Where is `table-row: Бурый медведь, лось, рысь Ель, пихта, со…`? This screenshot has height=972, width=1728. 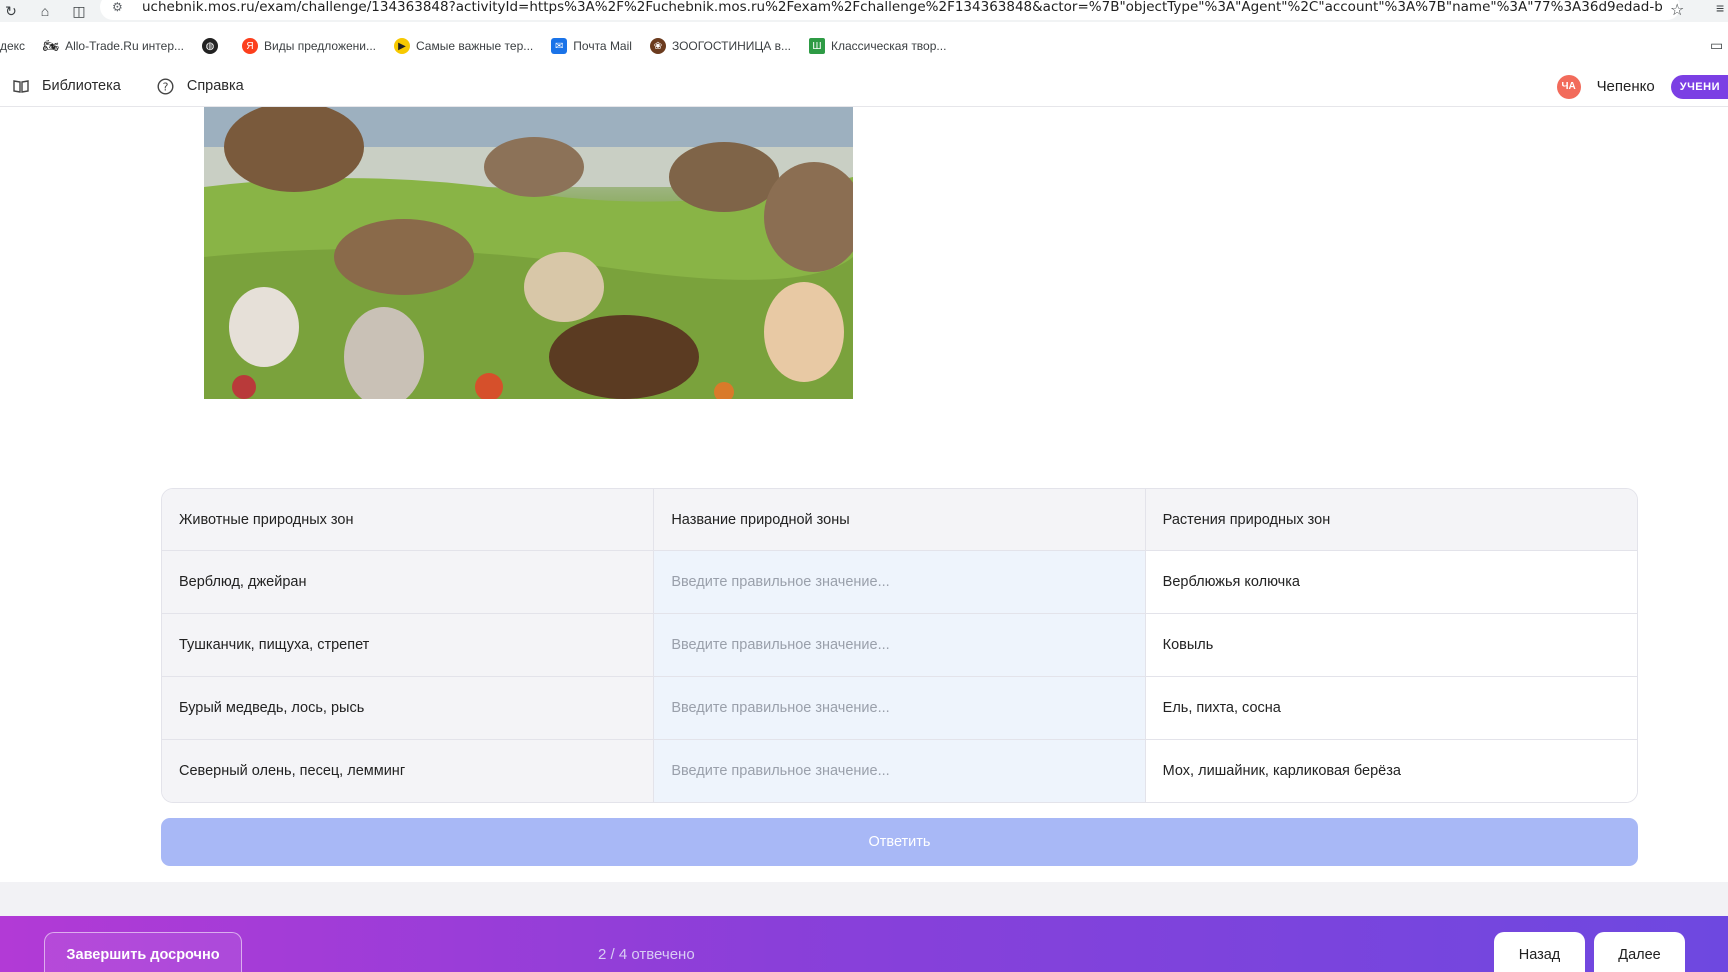
table-row: Бурый медведь, лось, рысь Ель, пихта, со… is located at coordinates (899, 707).